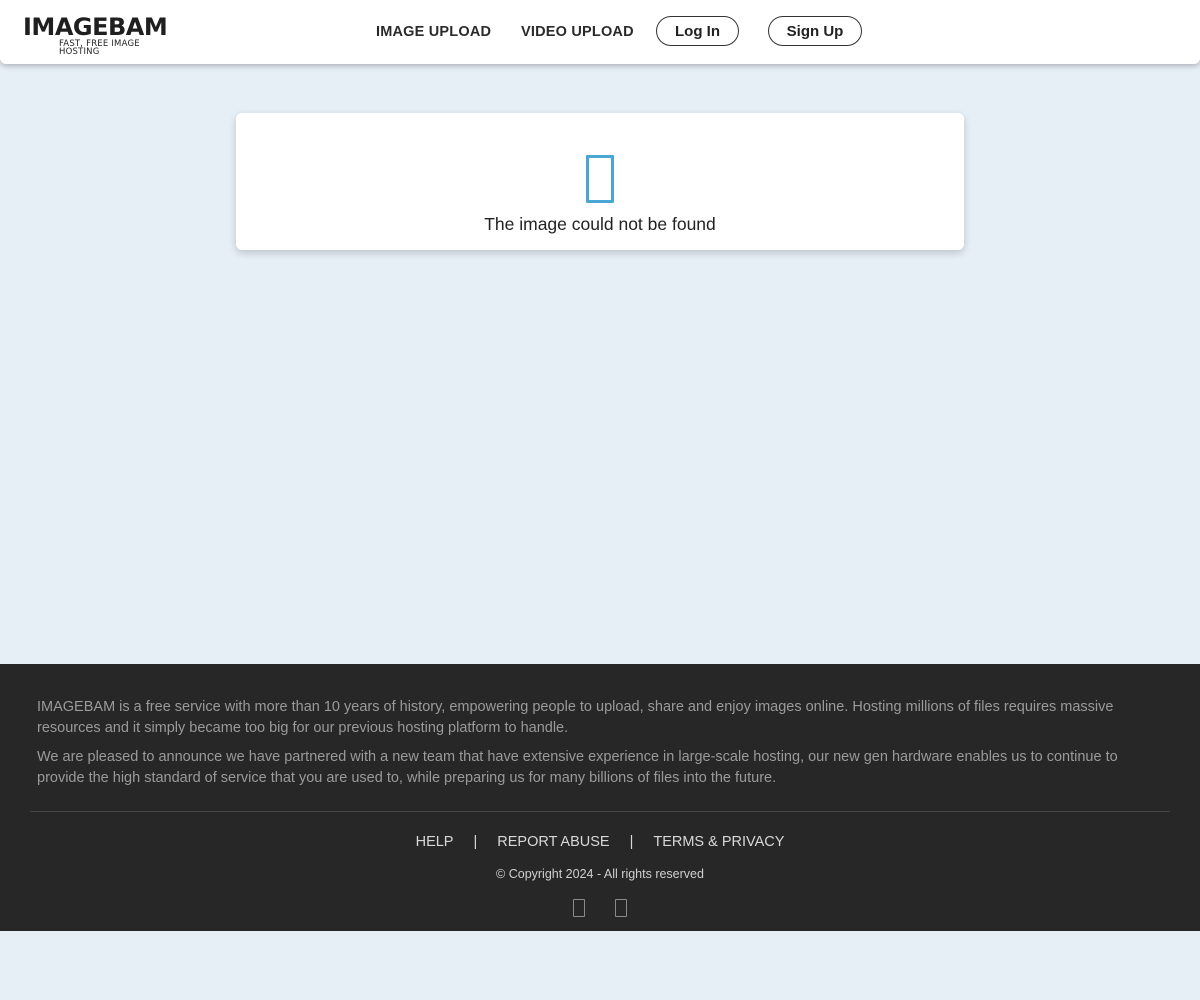  I want to click on terms-privacy-link: TERMS & PRIVACY, so click(718, 842).